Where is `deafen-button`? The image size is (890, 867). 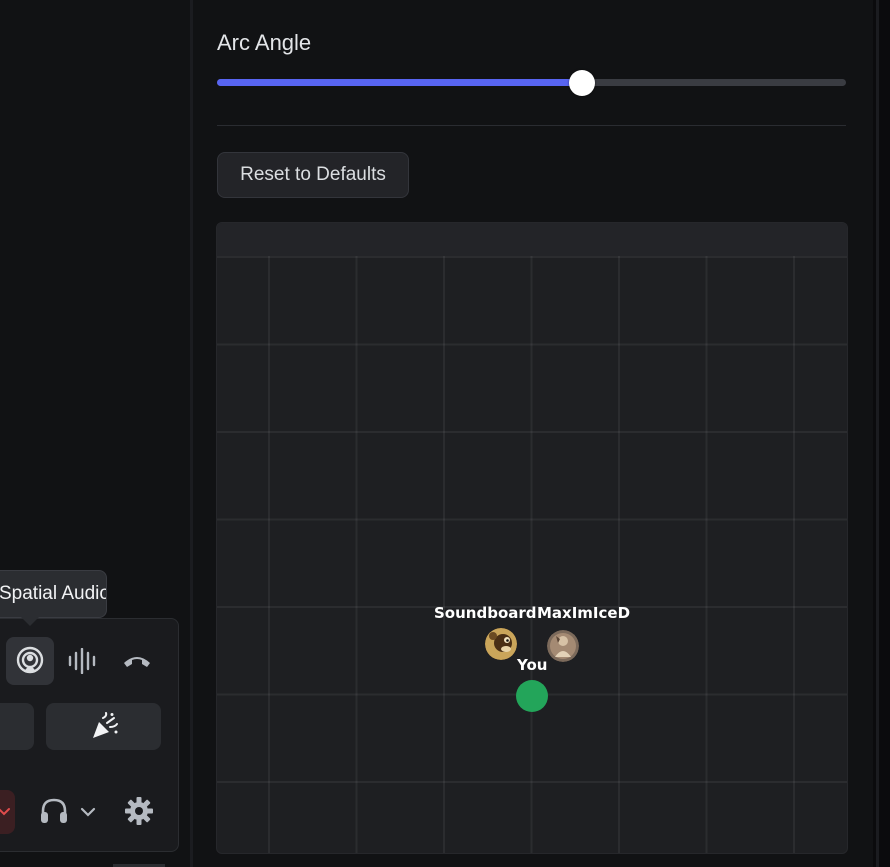 deafen-button is located at coordinates (54, 811).